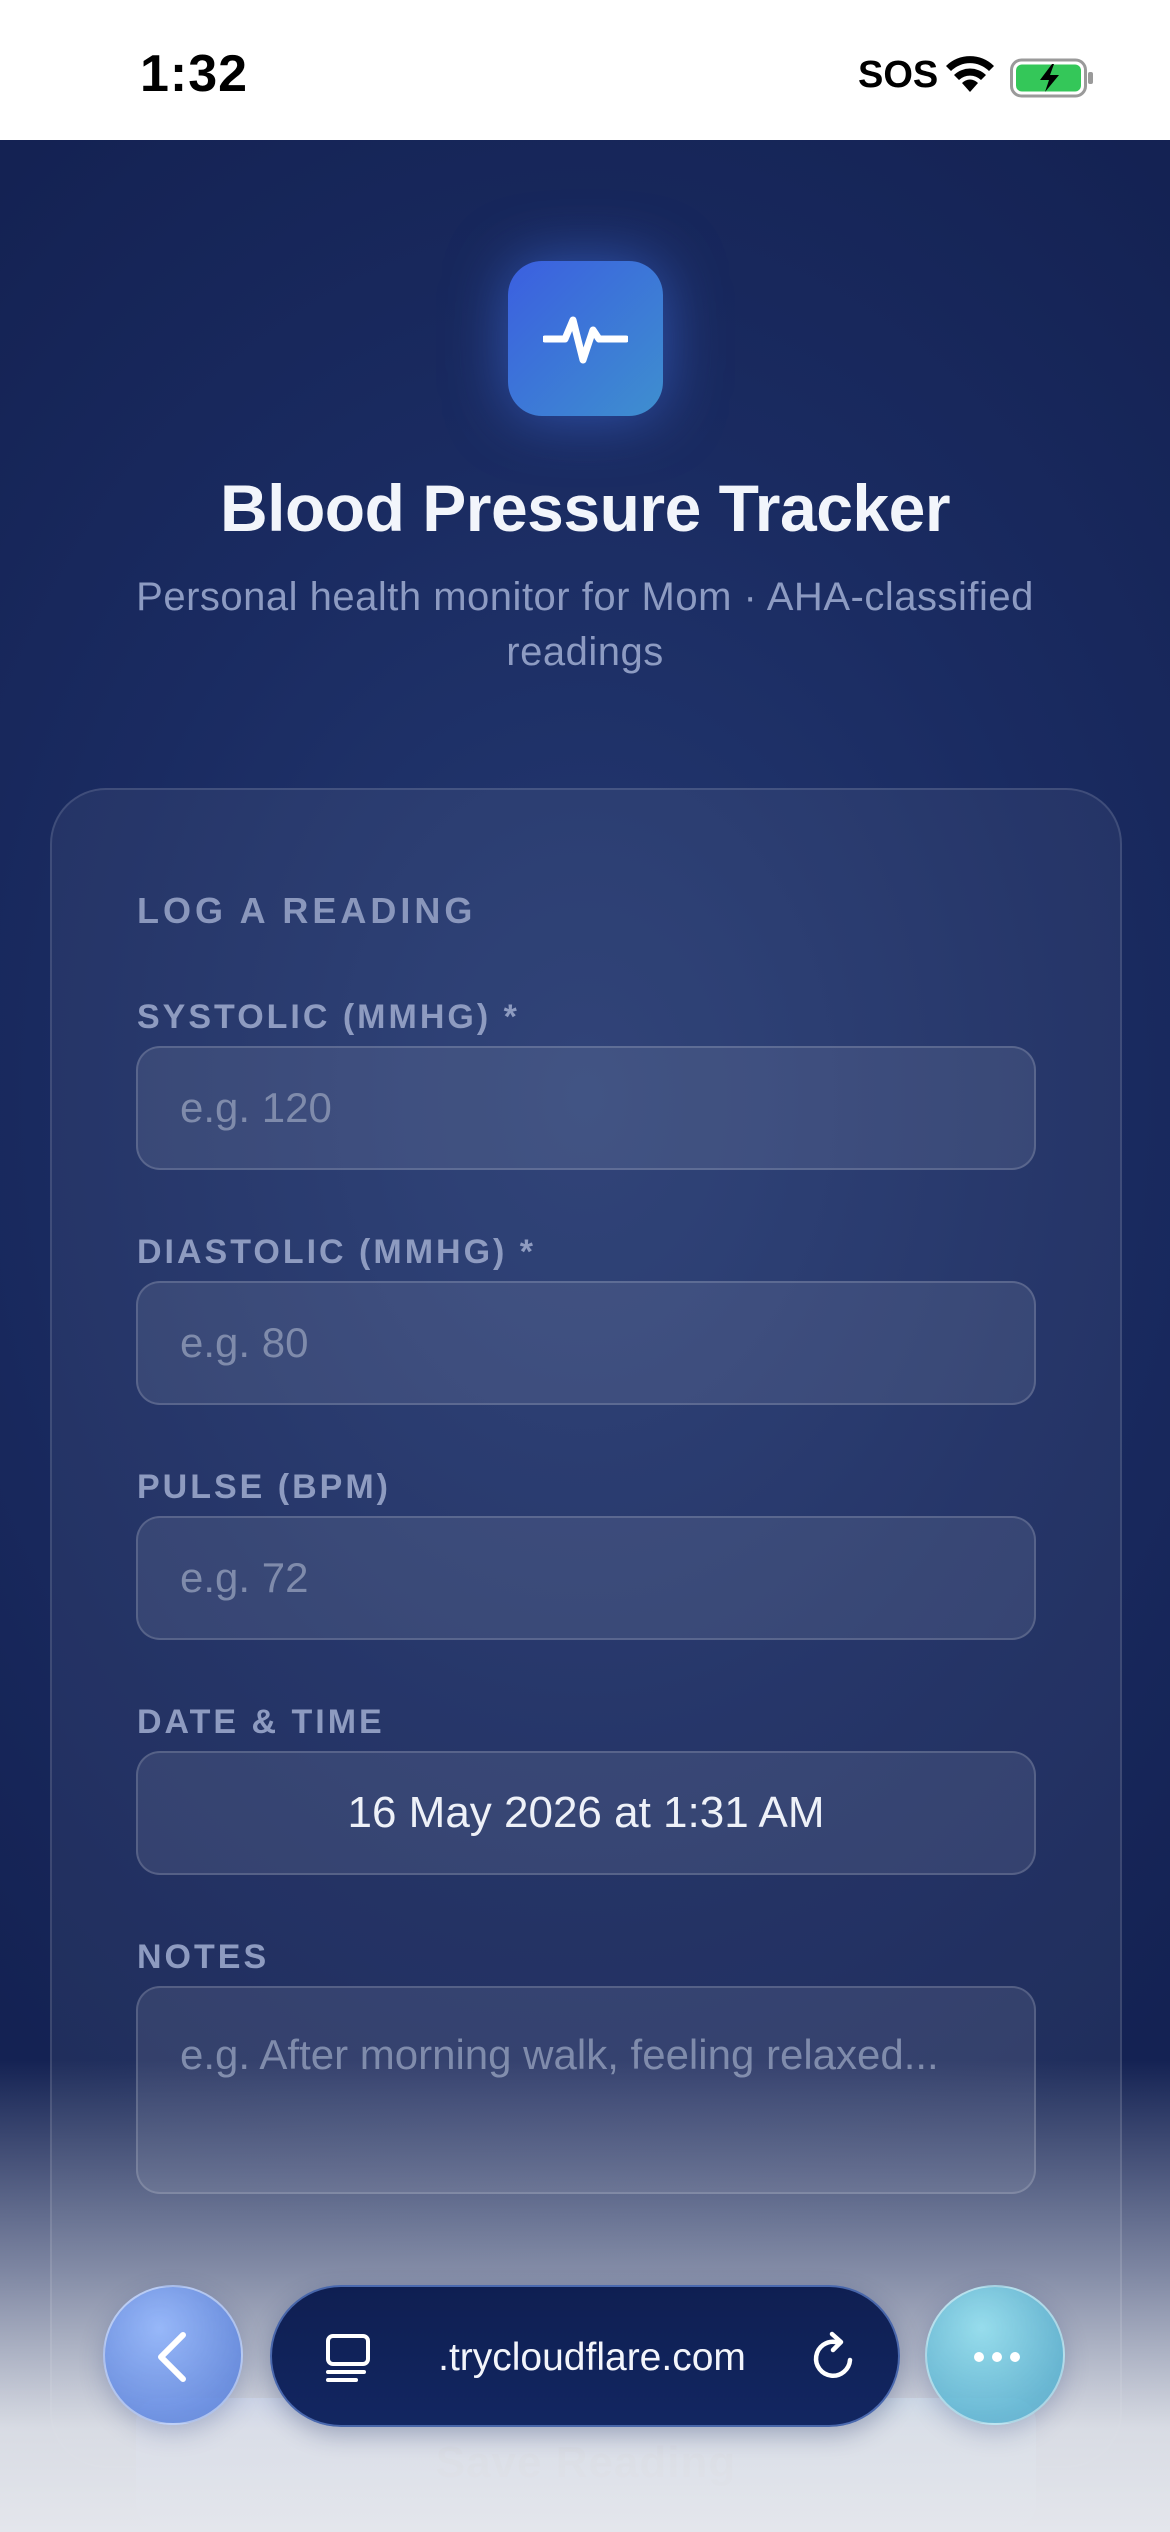 The height and width of the screenshot is (2532, 1170). Describe the element at coordinates (586, 1578) in the screenshot. I see `pulse-input: e.g. 72` at that location.